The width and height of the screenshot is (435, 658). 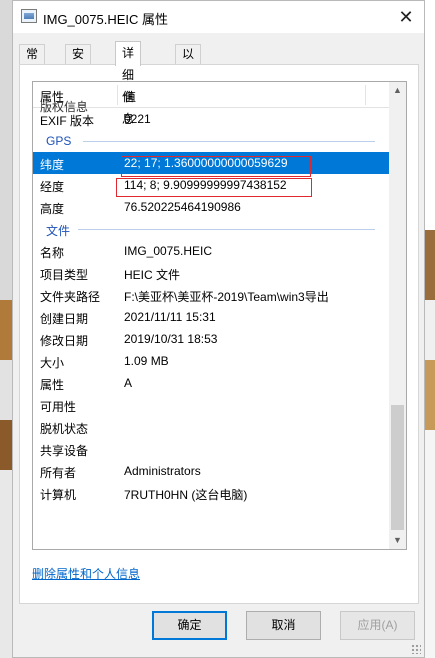 What do you see at coordinates (171, 339) in the screenshot?
I see `property-value: 2019/10/31 18:53` at bounding box center [171, 339].